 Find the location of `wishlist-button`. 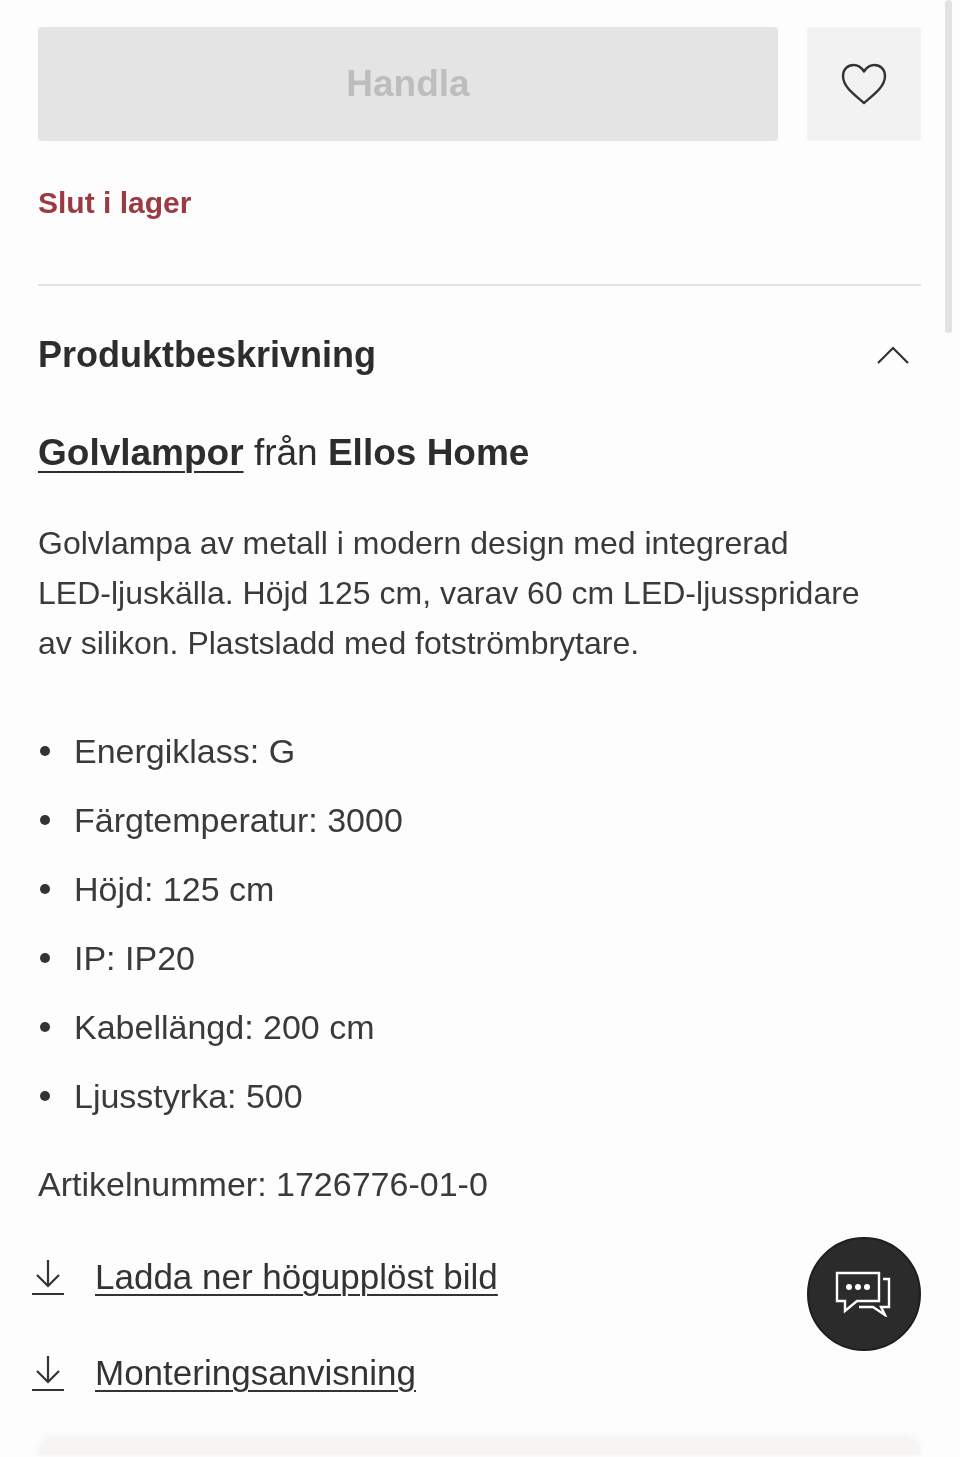

wishlist-button is located at coordinates (864, 84).